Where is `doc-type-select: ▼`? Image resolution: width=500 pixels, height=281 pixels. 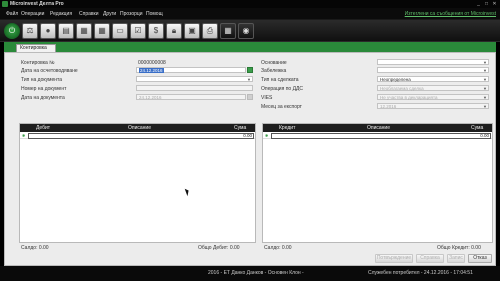 doc-type-select: ▼ is located at coordinates (194, 79).